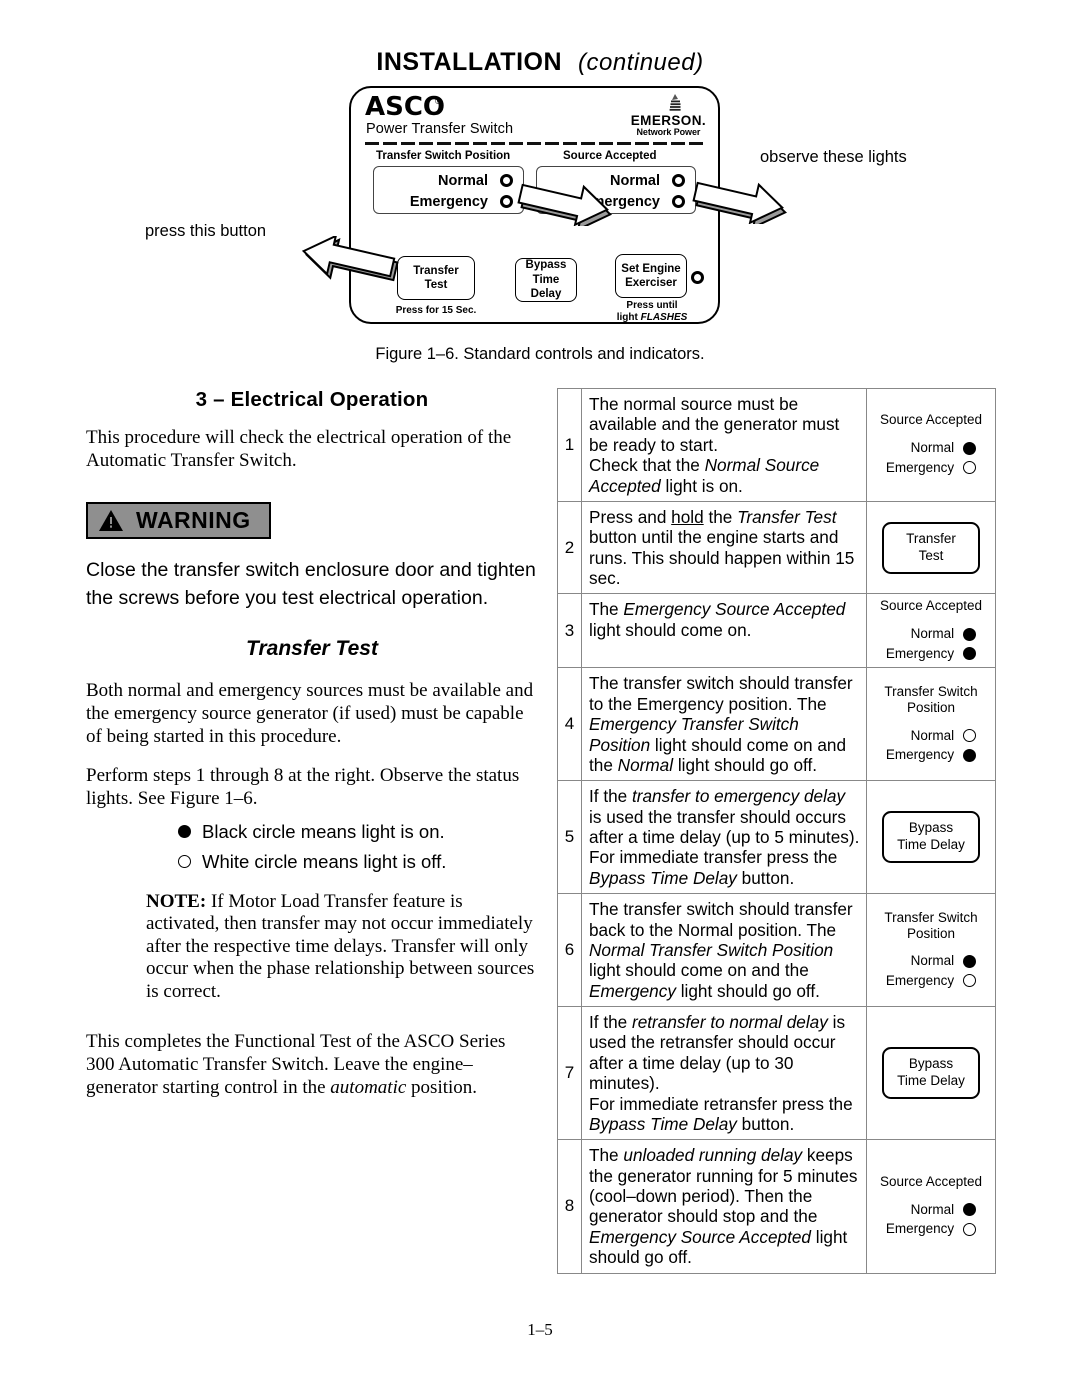 The height and width of the screenshot is (1397, 1080). I want to click on faceplate-exerciser-note: Press until light FLASHES, so click(652, 312).